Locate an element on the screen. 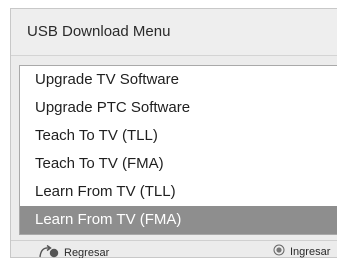 Image resolution: width=337 pixels, height=258 pixels. menu-footer: Regresar Ingresar is located at coordinates (174, 249).